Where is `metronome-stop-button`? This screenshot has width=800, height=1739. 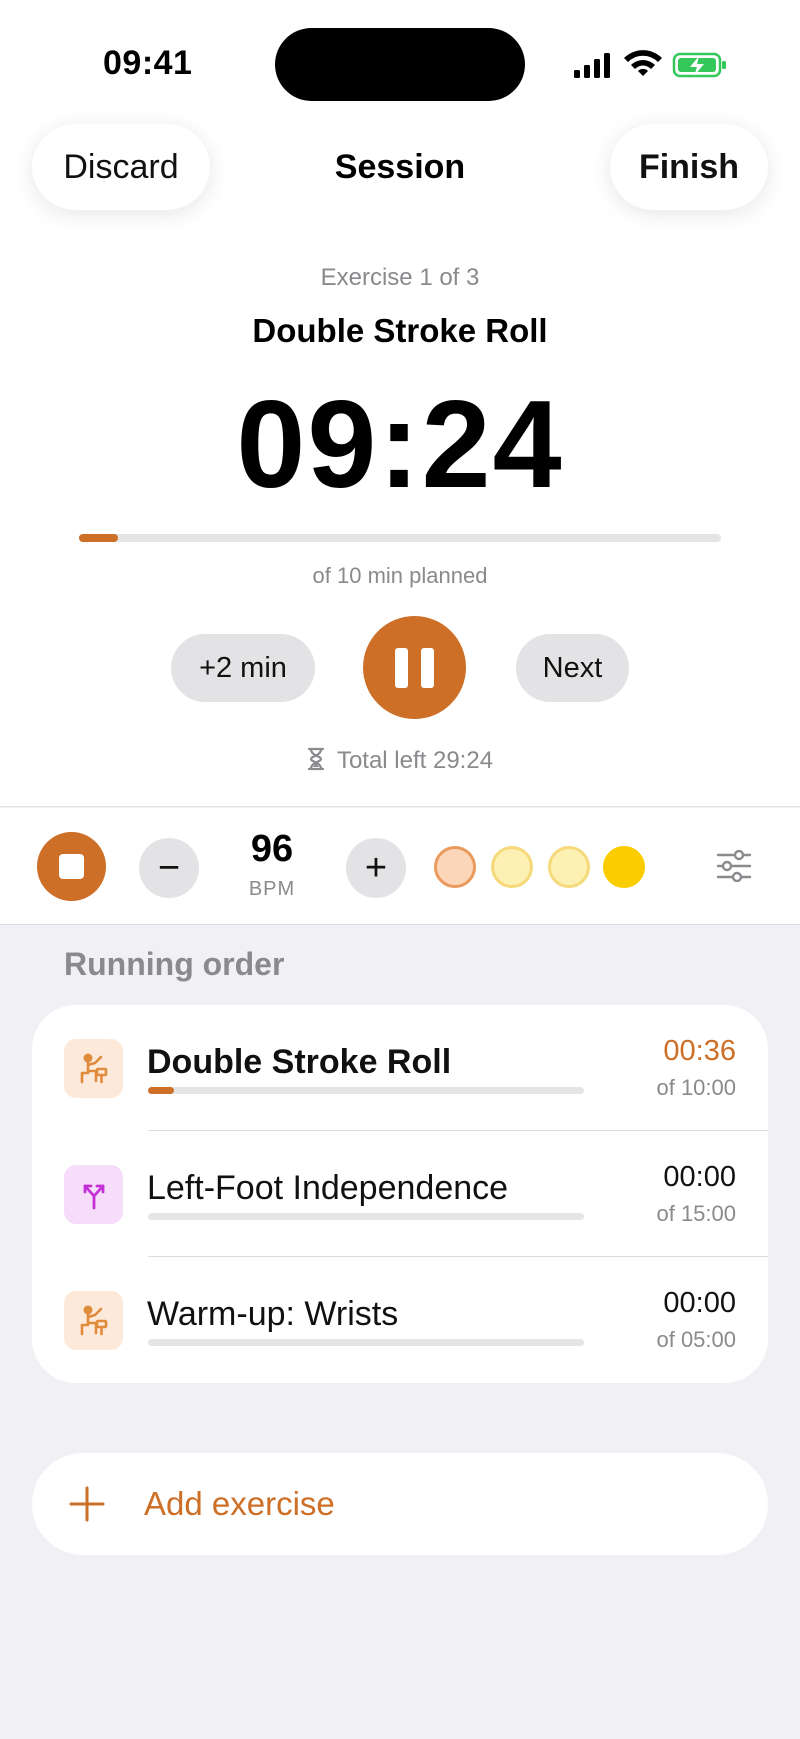
metronome-stop-button is located at coordinates (71, 866).